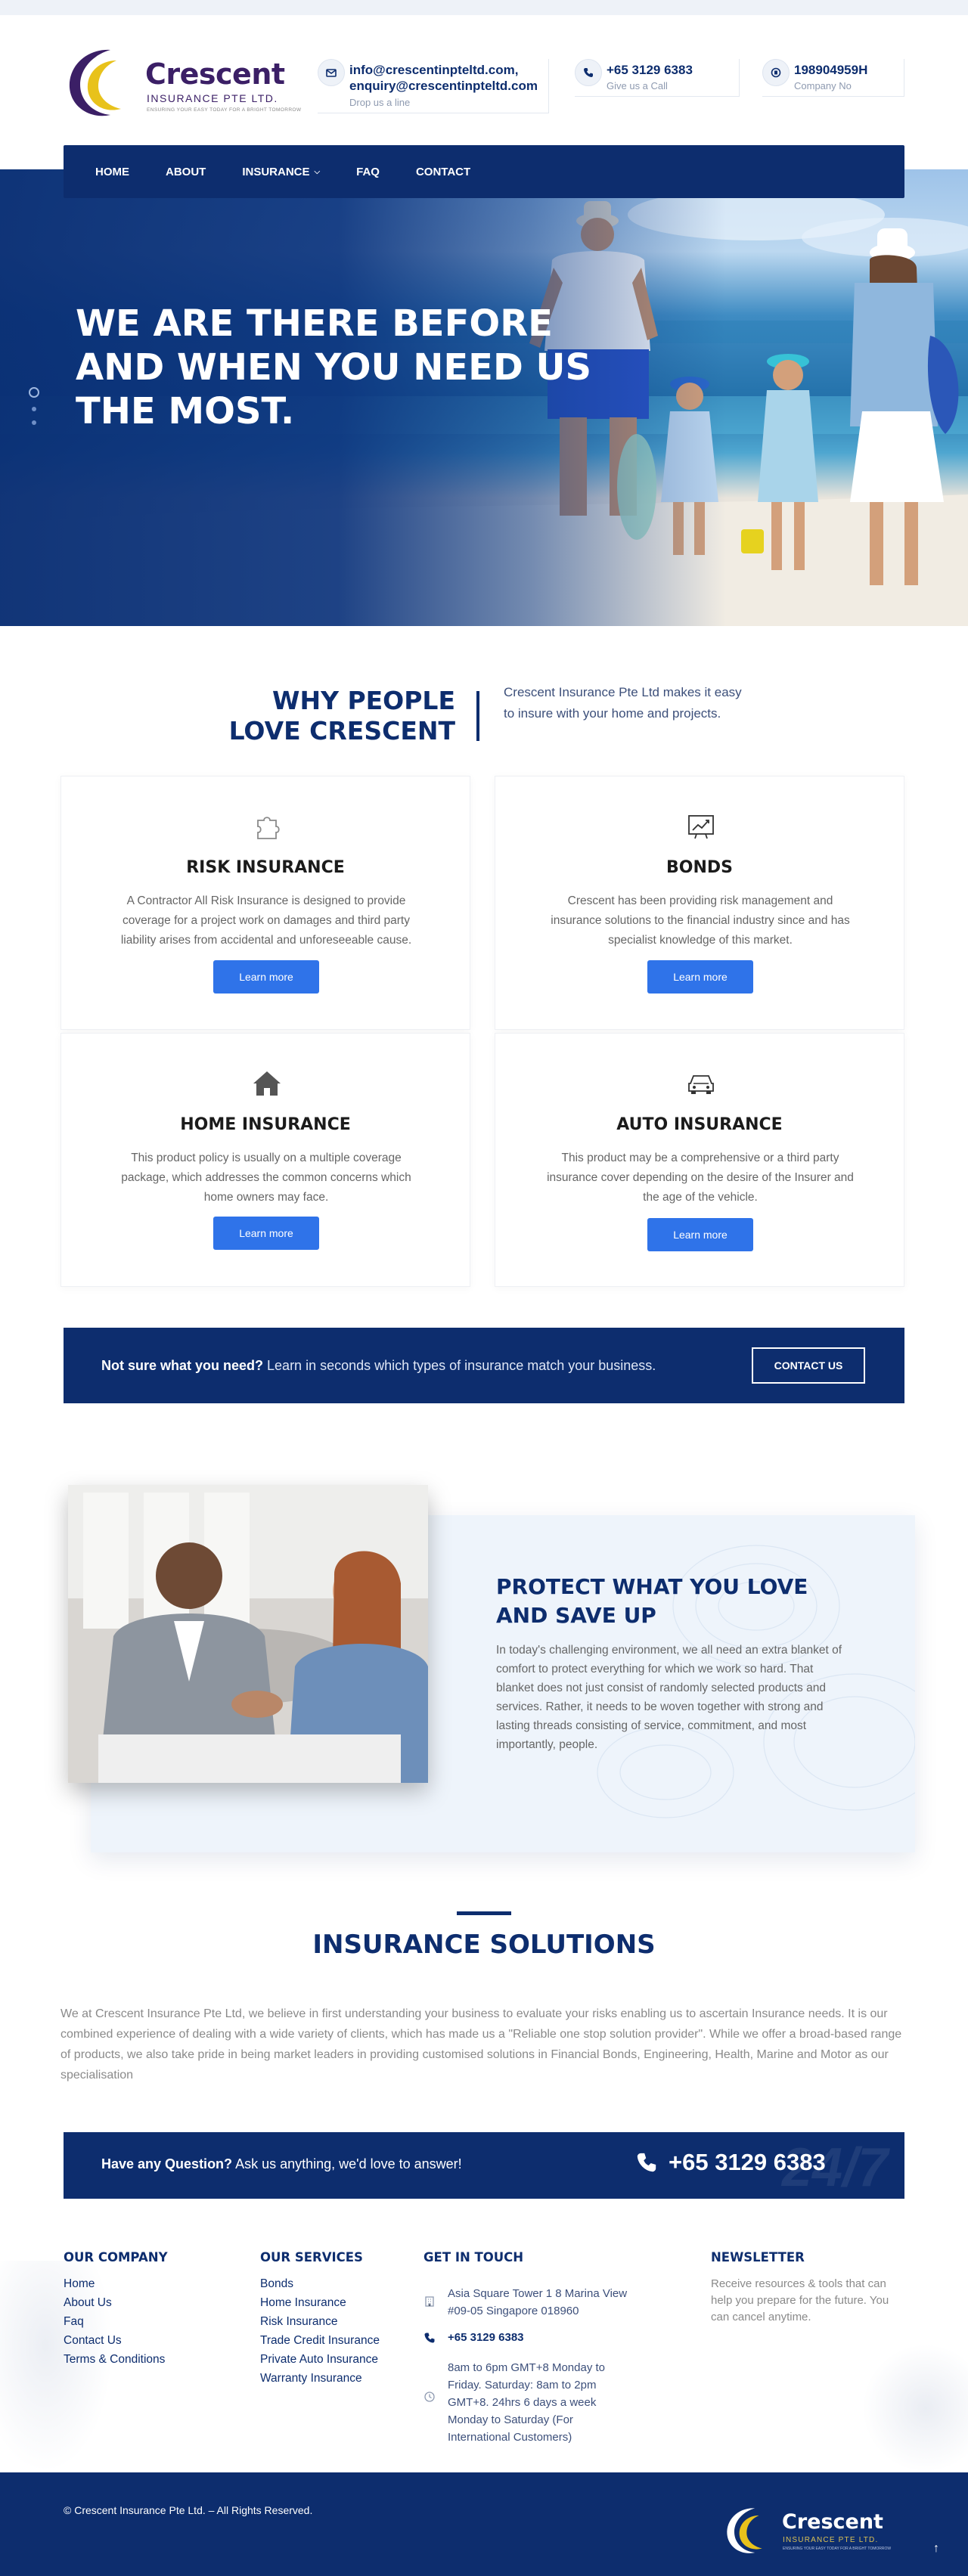 The height and width of the screenshot is (2576, 968). Describe the element at coordinates (182, 1365) in the screenshot. I see `cta-banner-bold: Not sure what you need?` at that location.